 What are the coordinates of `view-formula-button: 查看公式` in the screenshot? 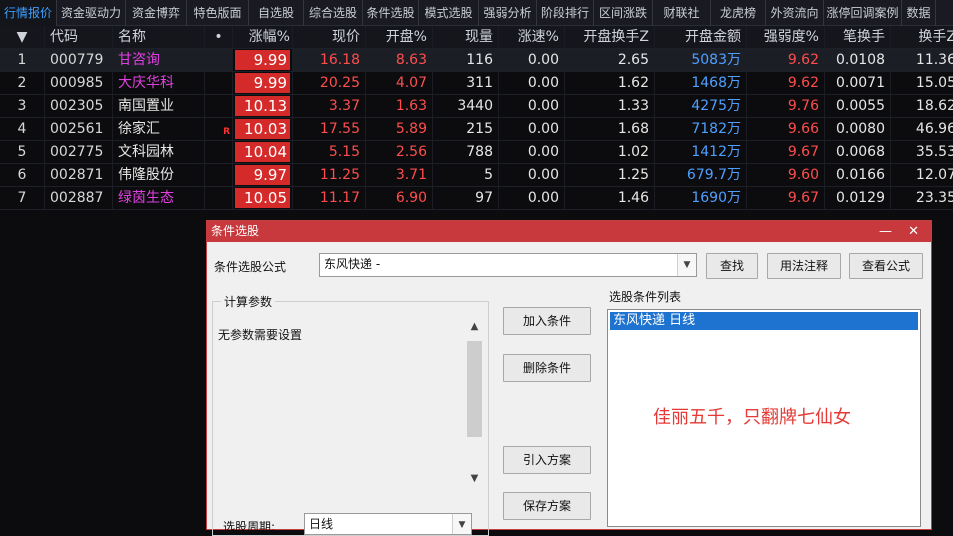 It's located at (886, 266).